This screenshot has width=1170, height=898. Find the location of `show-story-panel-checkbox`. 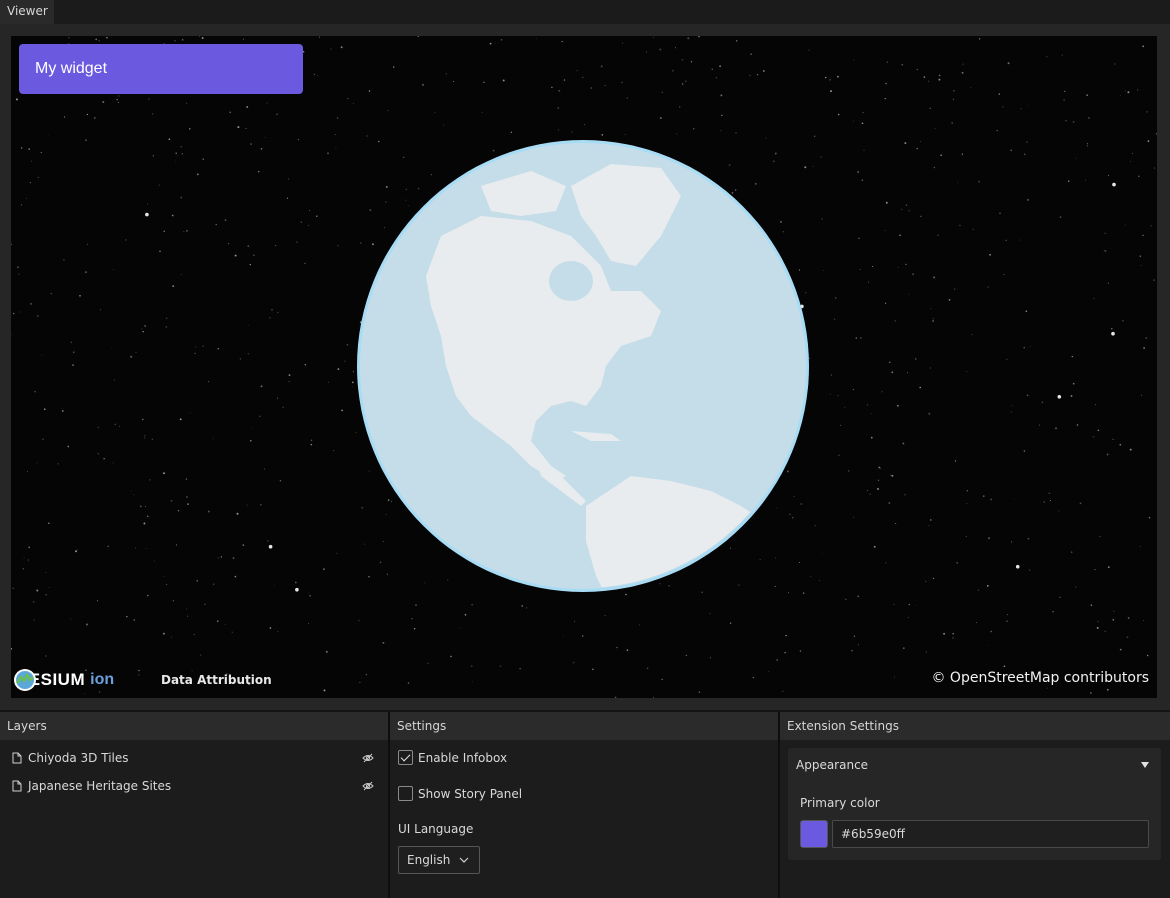

show-story-panel-checkbox is located at coordinates (405, 793).